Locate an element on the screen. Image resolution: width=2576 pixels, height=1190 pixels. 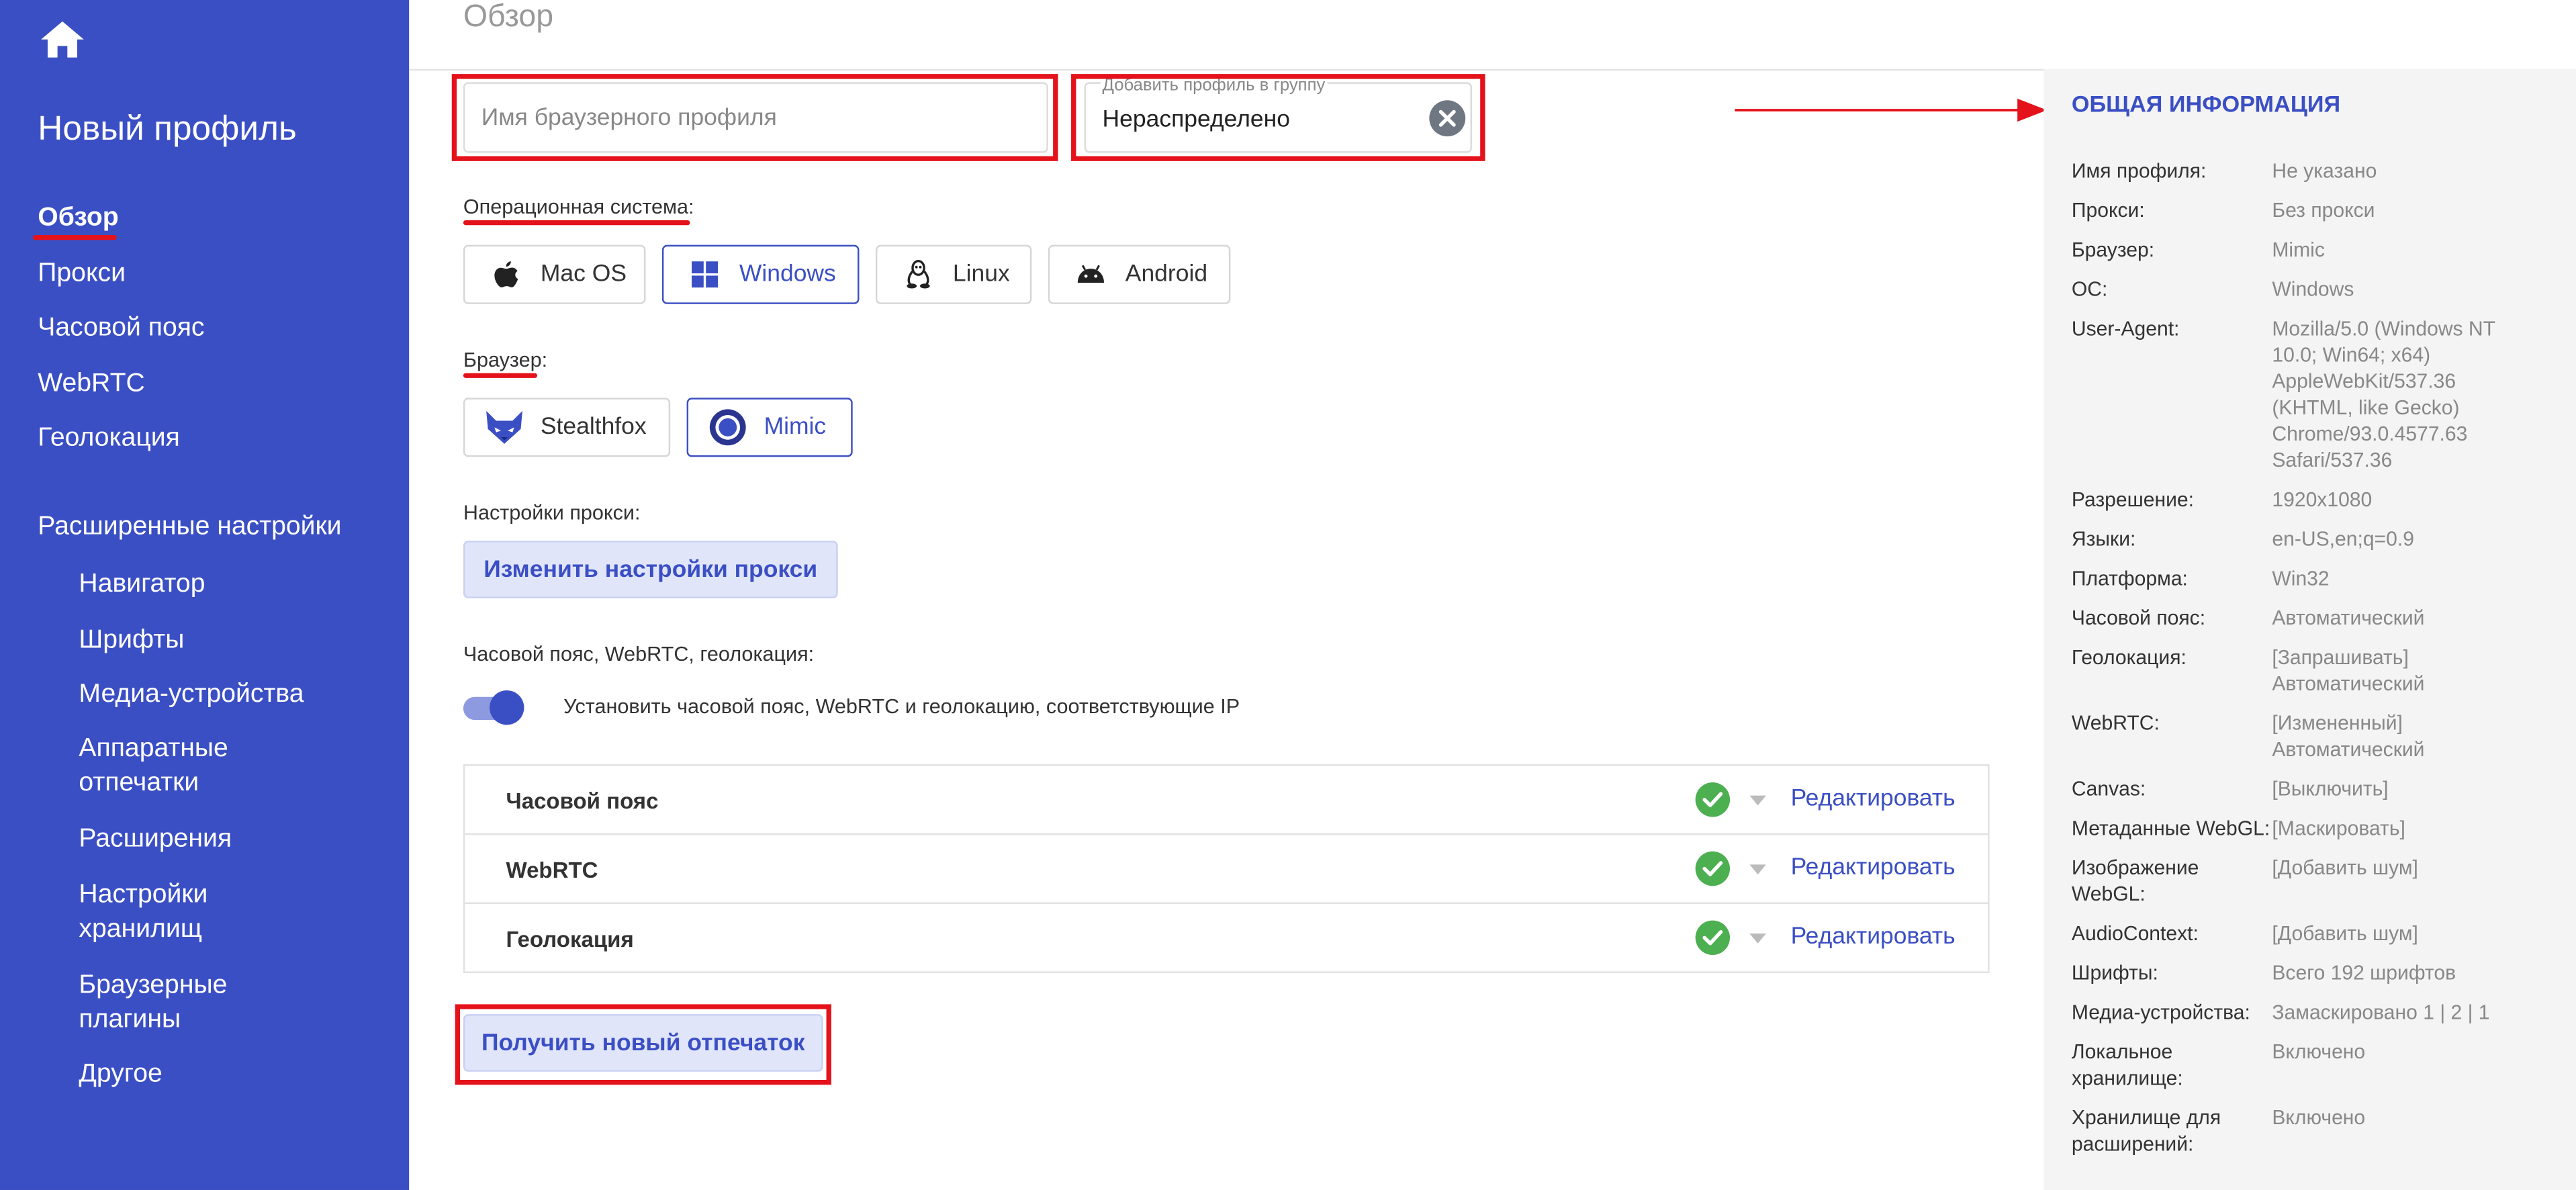
sidebar-item-navigator: Навигатор is located at coordinates (142, 584).